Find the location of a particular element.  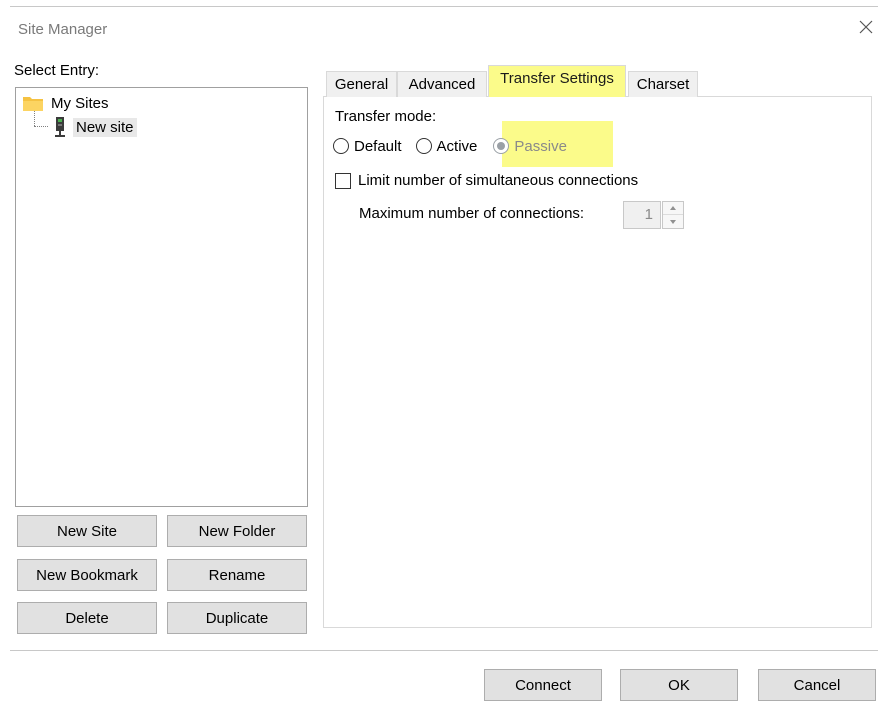

radio-default: Default is located at coordinates (367, 146).